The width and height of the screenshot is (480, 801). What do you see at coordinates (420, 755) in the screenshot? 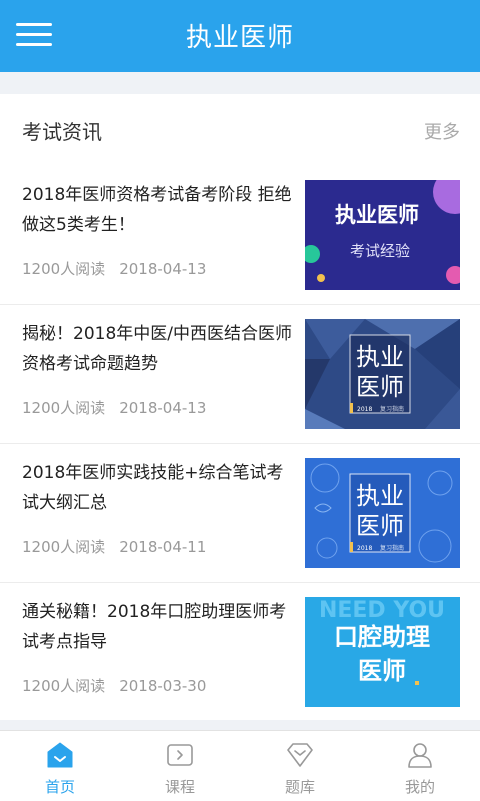
I see `profile-icon` at bounding box center [420, 755].